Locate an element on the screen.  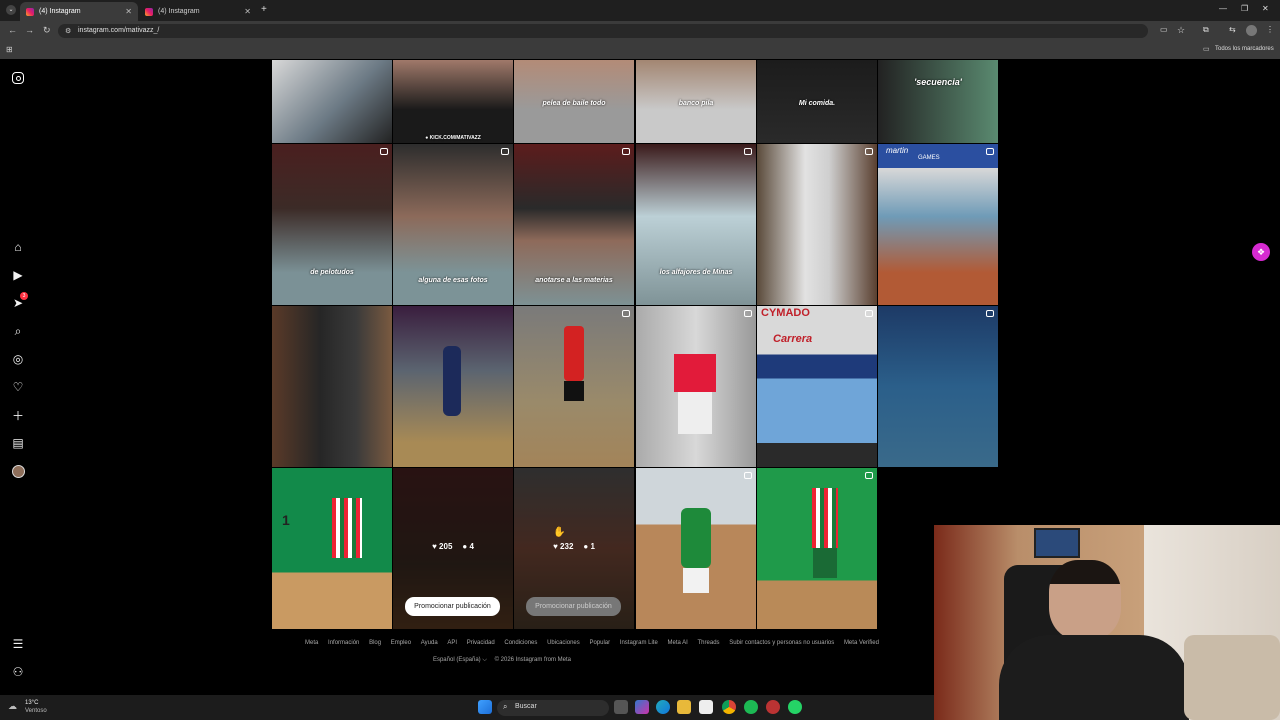
search-icon: ⌕ is located at coordinates (18, 331).